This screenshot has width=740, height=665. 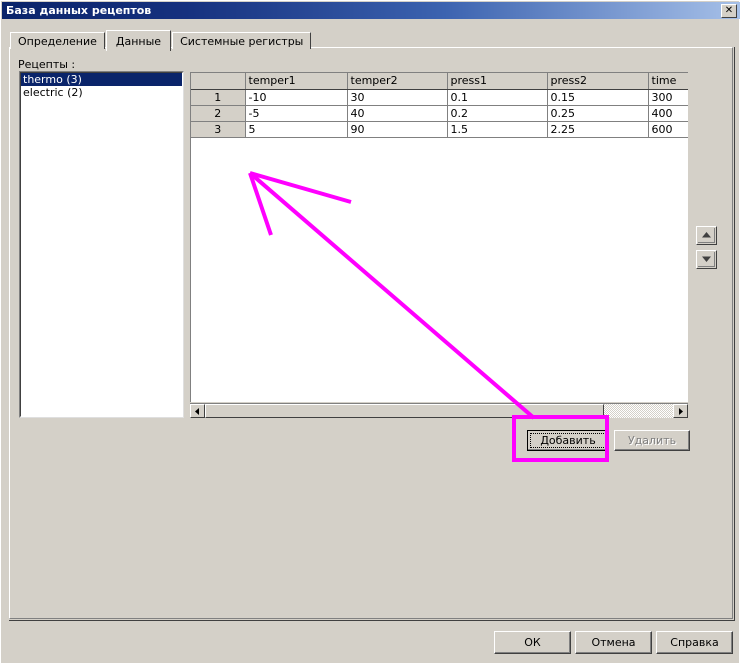 What do you see at coordinates (101, 79) in the screenshot?
I see `list-item: thermo (3)` at bounding box center [101, 79].